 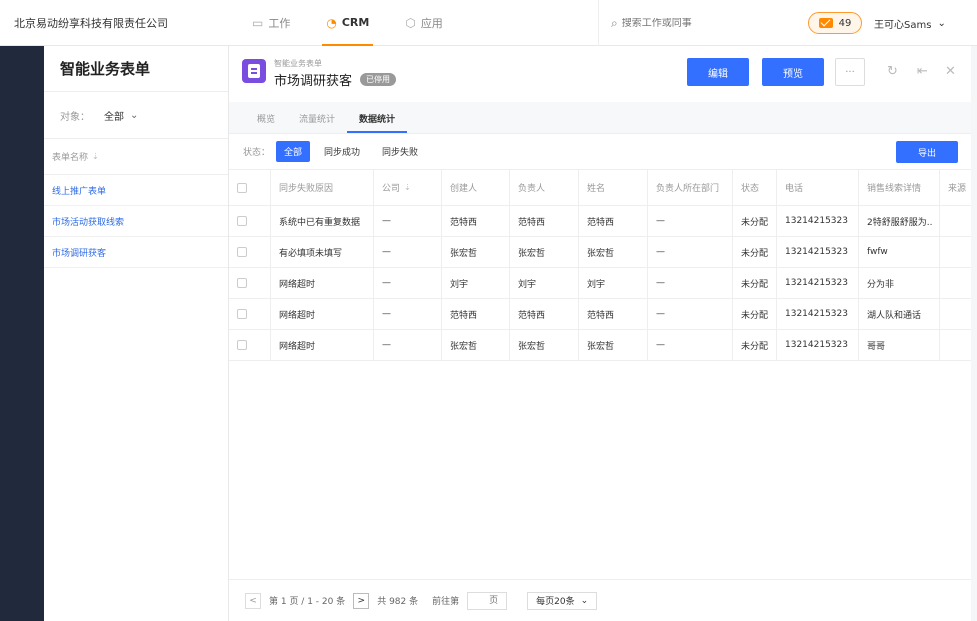 I want to click on status-chip-success: 同步成功, so click(x=342, y=151).